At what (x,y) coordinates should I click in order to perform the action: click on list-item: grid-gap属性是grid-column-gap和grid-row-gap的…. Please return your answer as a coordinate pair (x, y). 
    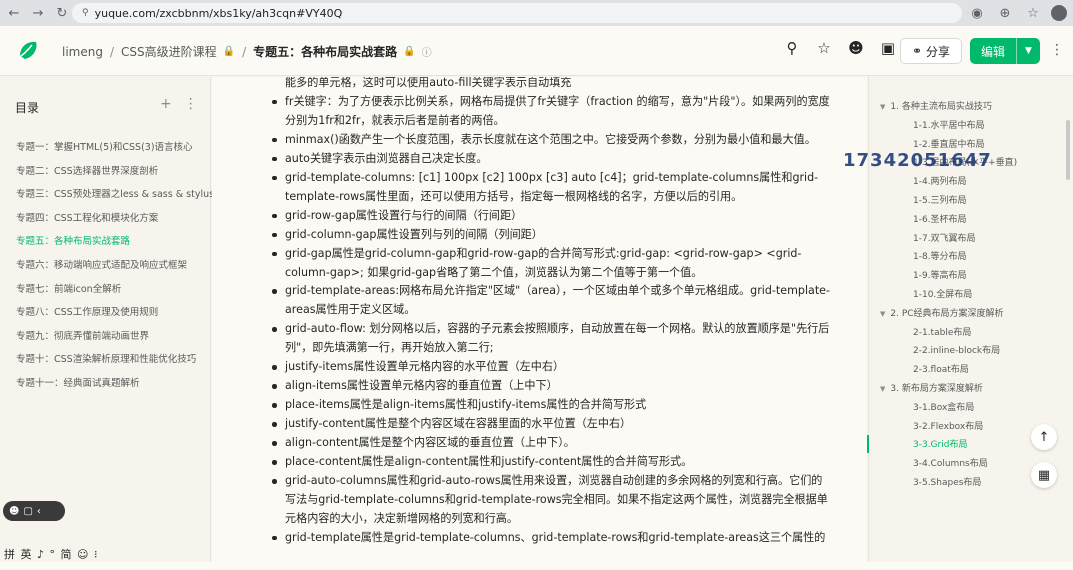
    Looking at the image, I should click on (550, 264).